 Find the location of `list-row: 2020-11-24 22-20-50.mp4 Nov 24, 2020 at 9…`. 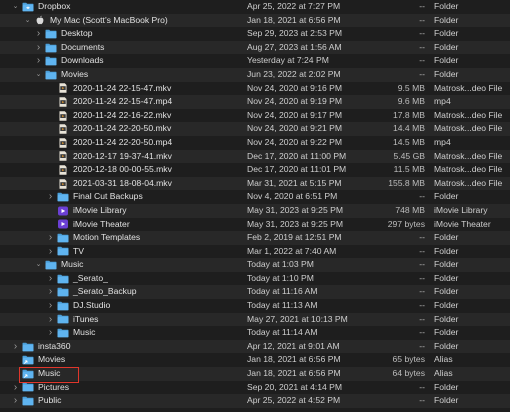

list-row: 2020-11-24 22-20-50.mp4 Nov 24, 2020 at 9… is located at coordinates (255, 143).